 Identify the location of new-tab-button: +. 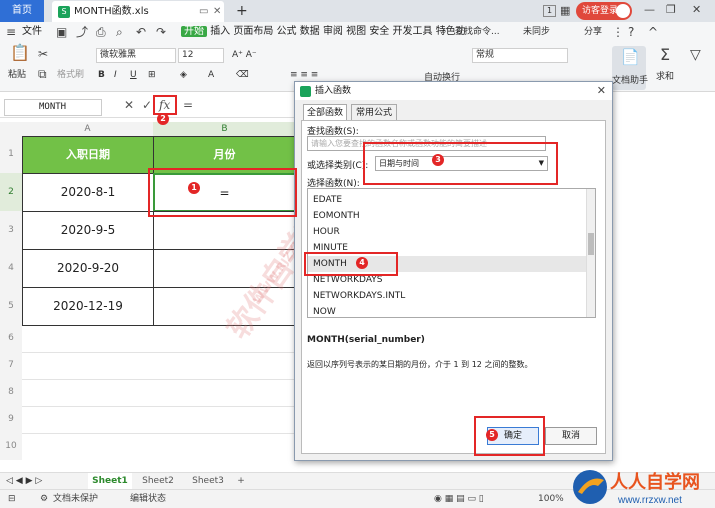
(242, 11).